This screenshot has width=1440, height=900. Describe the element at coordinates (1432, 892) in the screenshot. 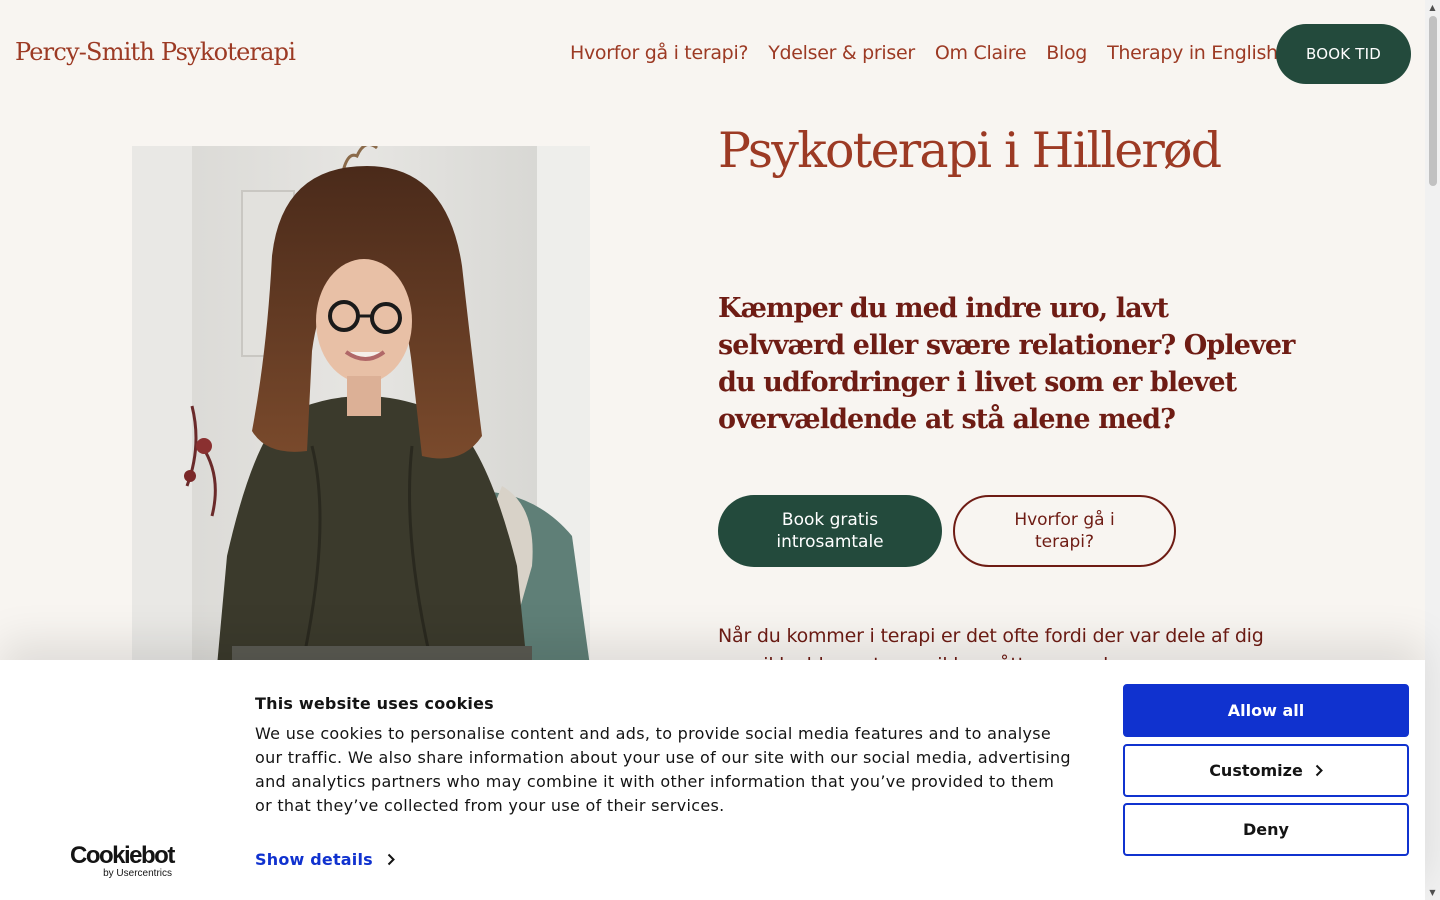

I see `scroll-down-icon: ▼` at that location.